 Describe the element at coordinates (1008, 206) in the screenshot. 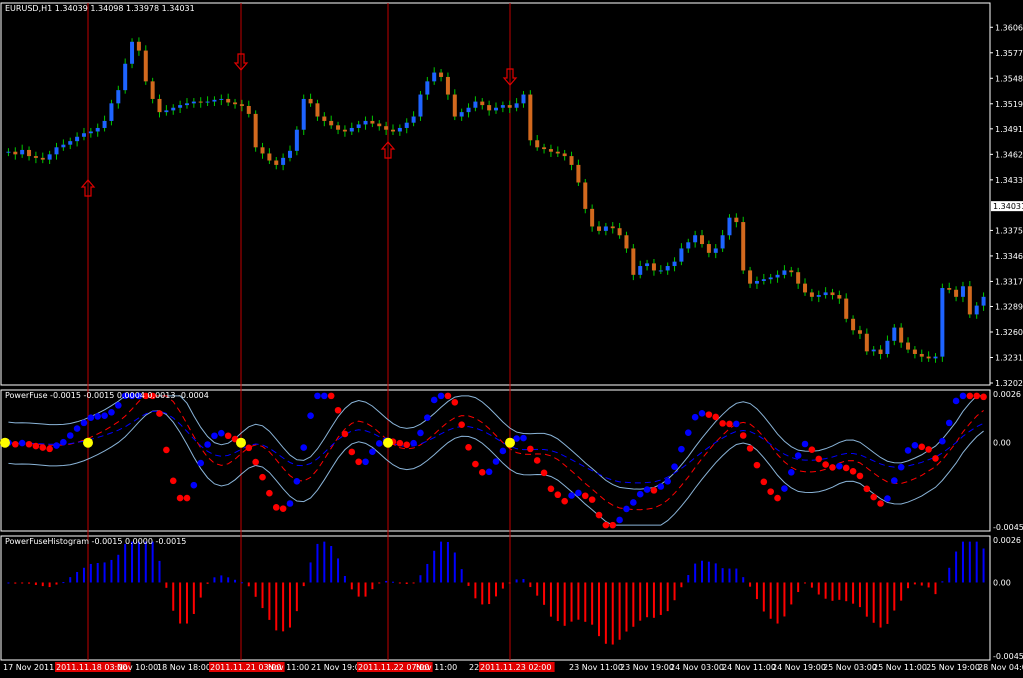

I see `current-price-label: 1.34031` at that location.